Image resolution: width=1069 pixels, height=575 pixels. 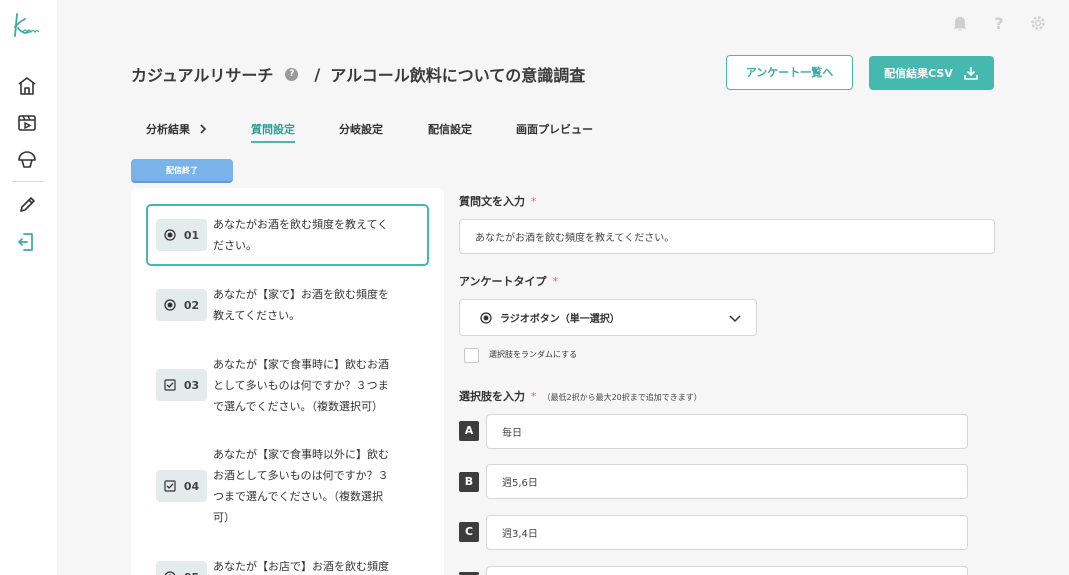 I want to click on tab-branching: 分岐設定, so click(x=361, y=129).